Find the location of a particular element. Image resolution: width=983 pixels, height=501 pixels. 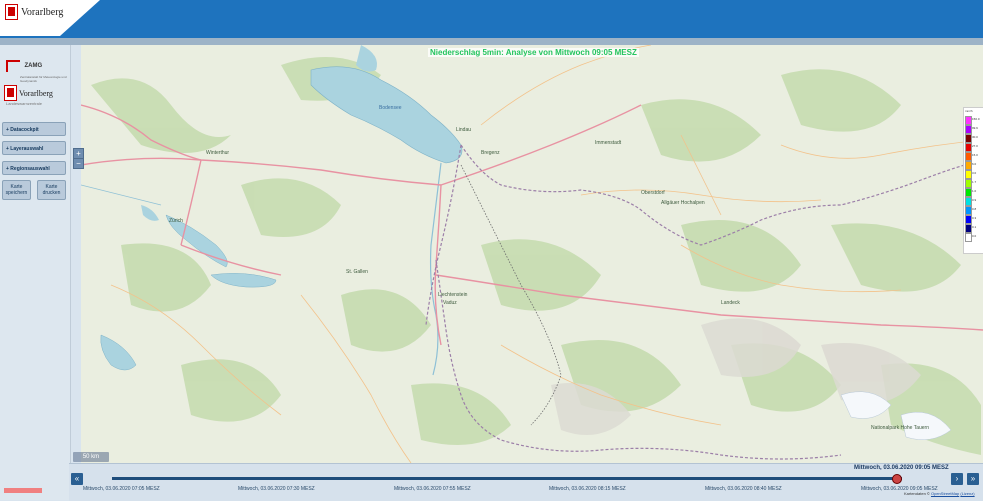

header-logo-text: Vorarlberg is located at coordinates (42, 12).